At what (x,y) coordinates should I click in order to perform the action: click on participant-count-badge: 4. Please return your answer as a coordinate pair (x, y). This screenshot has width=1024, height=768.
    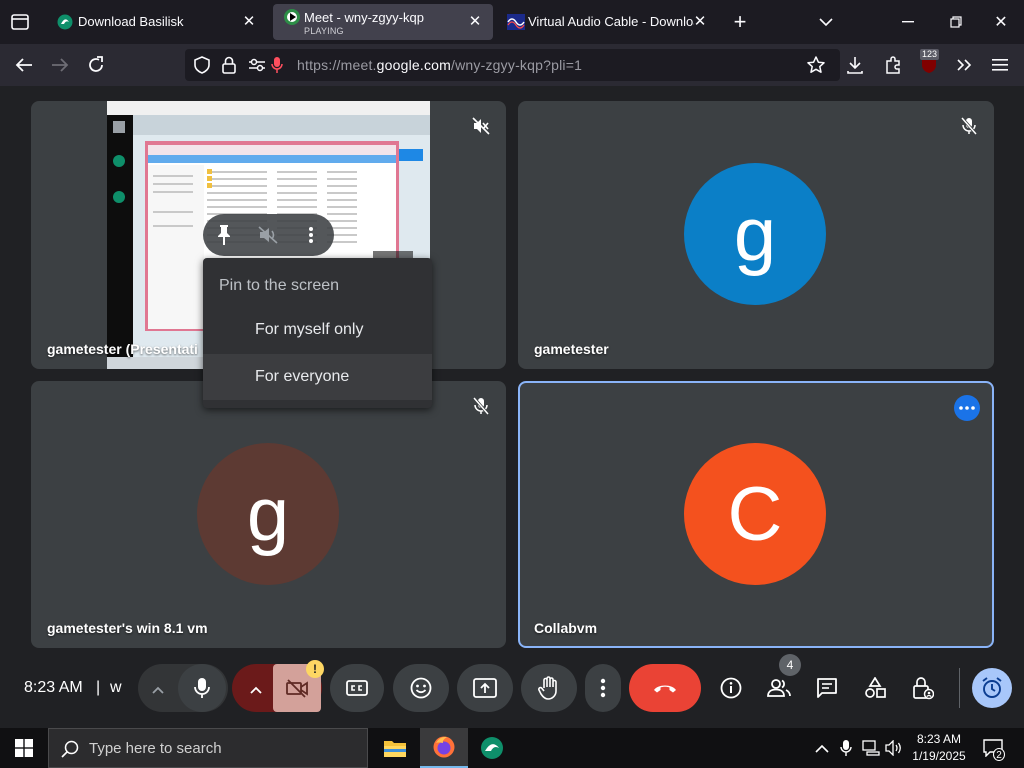
    Looking at the image, I should click on (790, 665).